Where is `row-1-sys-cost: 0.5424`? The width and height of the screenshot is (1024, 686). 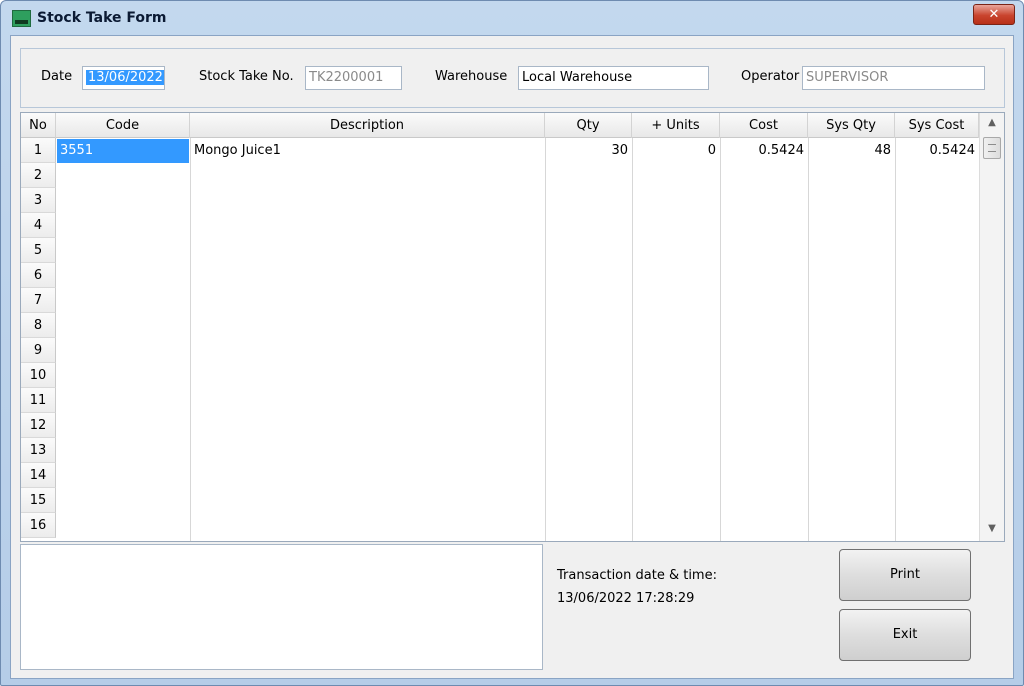 row-1-sys-cost: 0.5424 is located at coordinates (937, 151).